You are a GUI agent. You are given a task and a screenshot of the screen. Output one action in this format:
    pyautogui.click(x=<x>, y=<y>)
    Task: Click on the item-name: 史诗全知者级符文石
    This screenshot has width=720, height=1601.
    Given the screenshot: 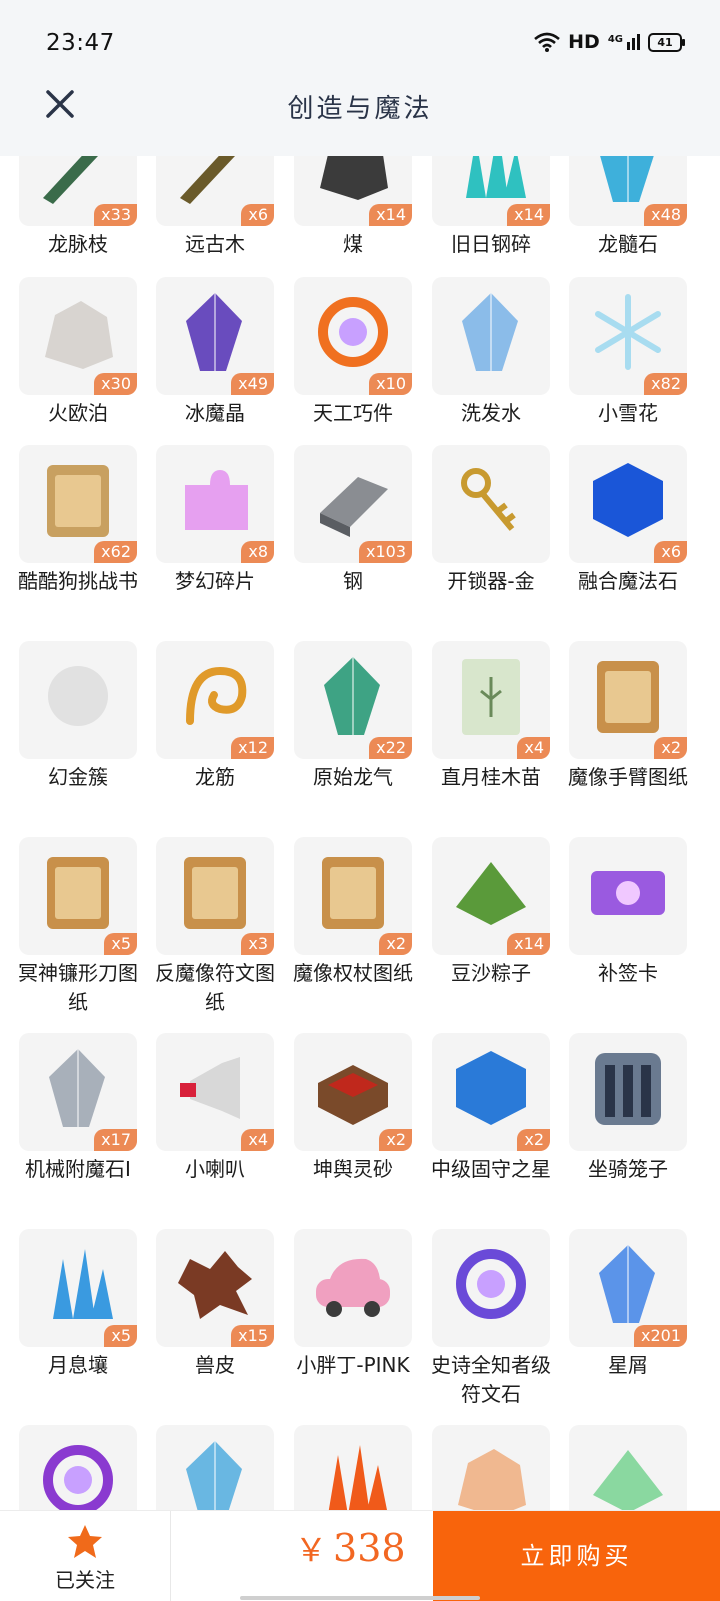 What is the action you would take?
    pyautogui.click(x=491, y=1379)
    